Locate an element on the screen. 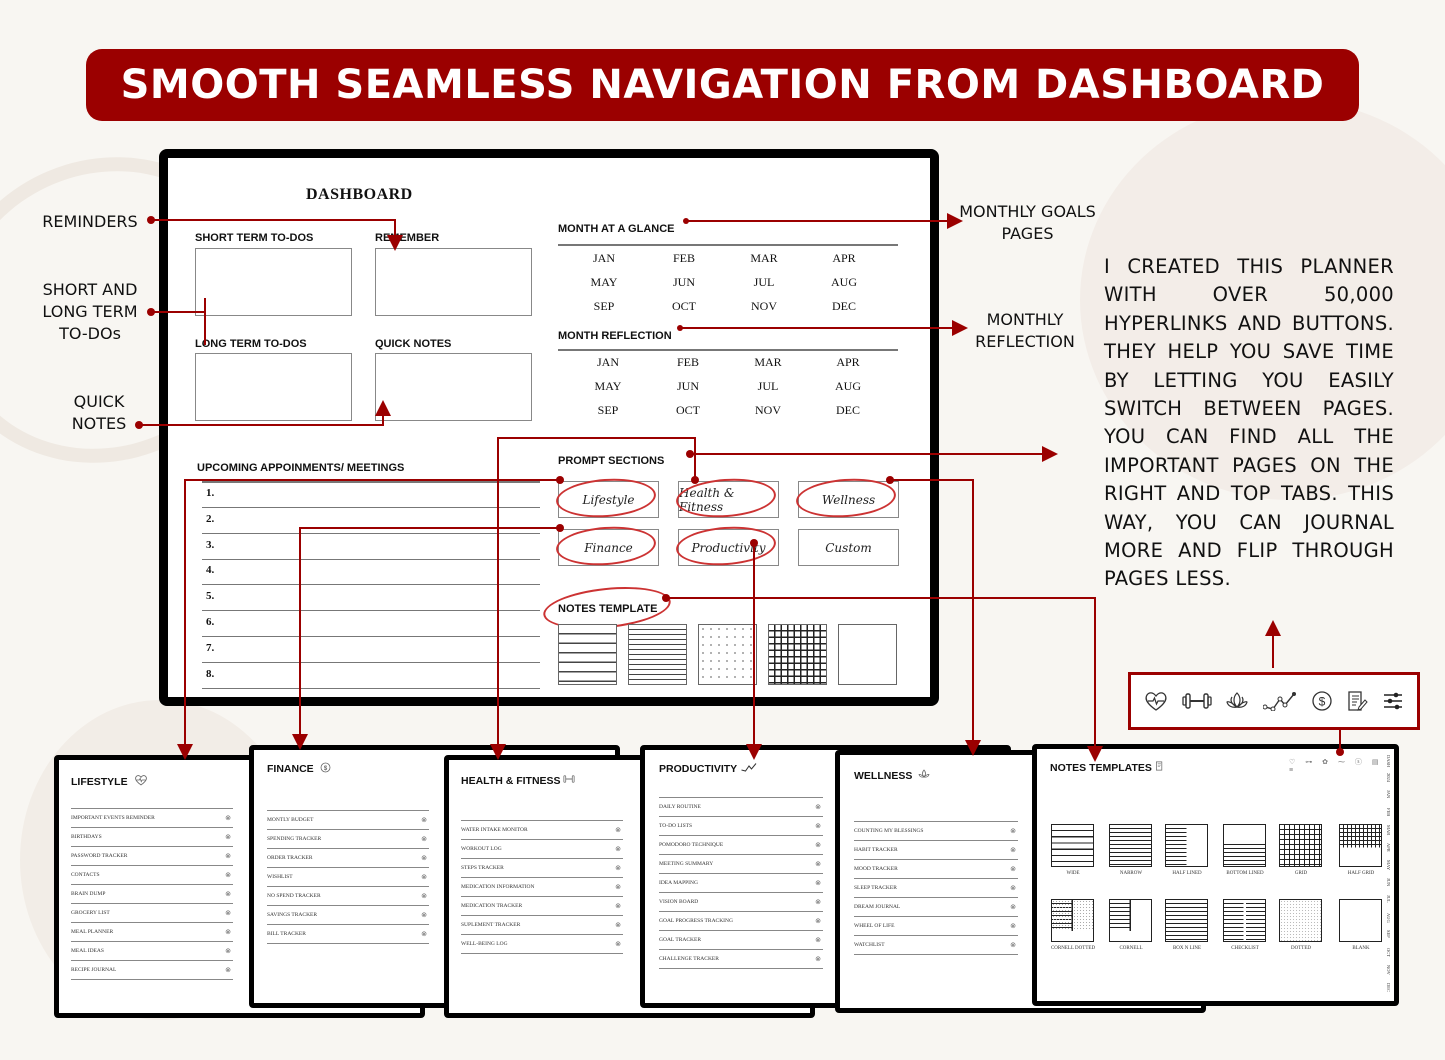 This screenshot has height=1060, width=1445. month-link-apr: APR is located at coordinates (844, 258).